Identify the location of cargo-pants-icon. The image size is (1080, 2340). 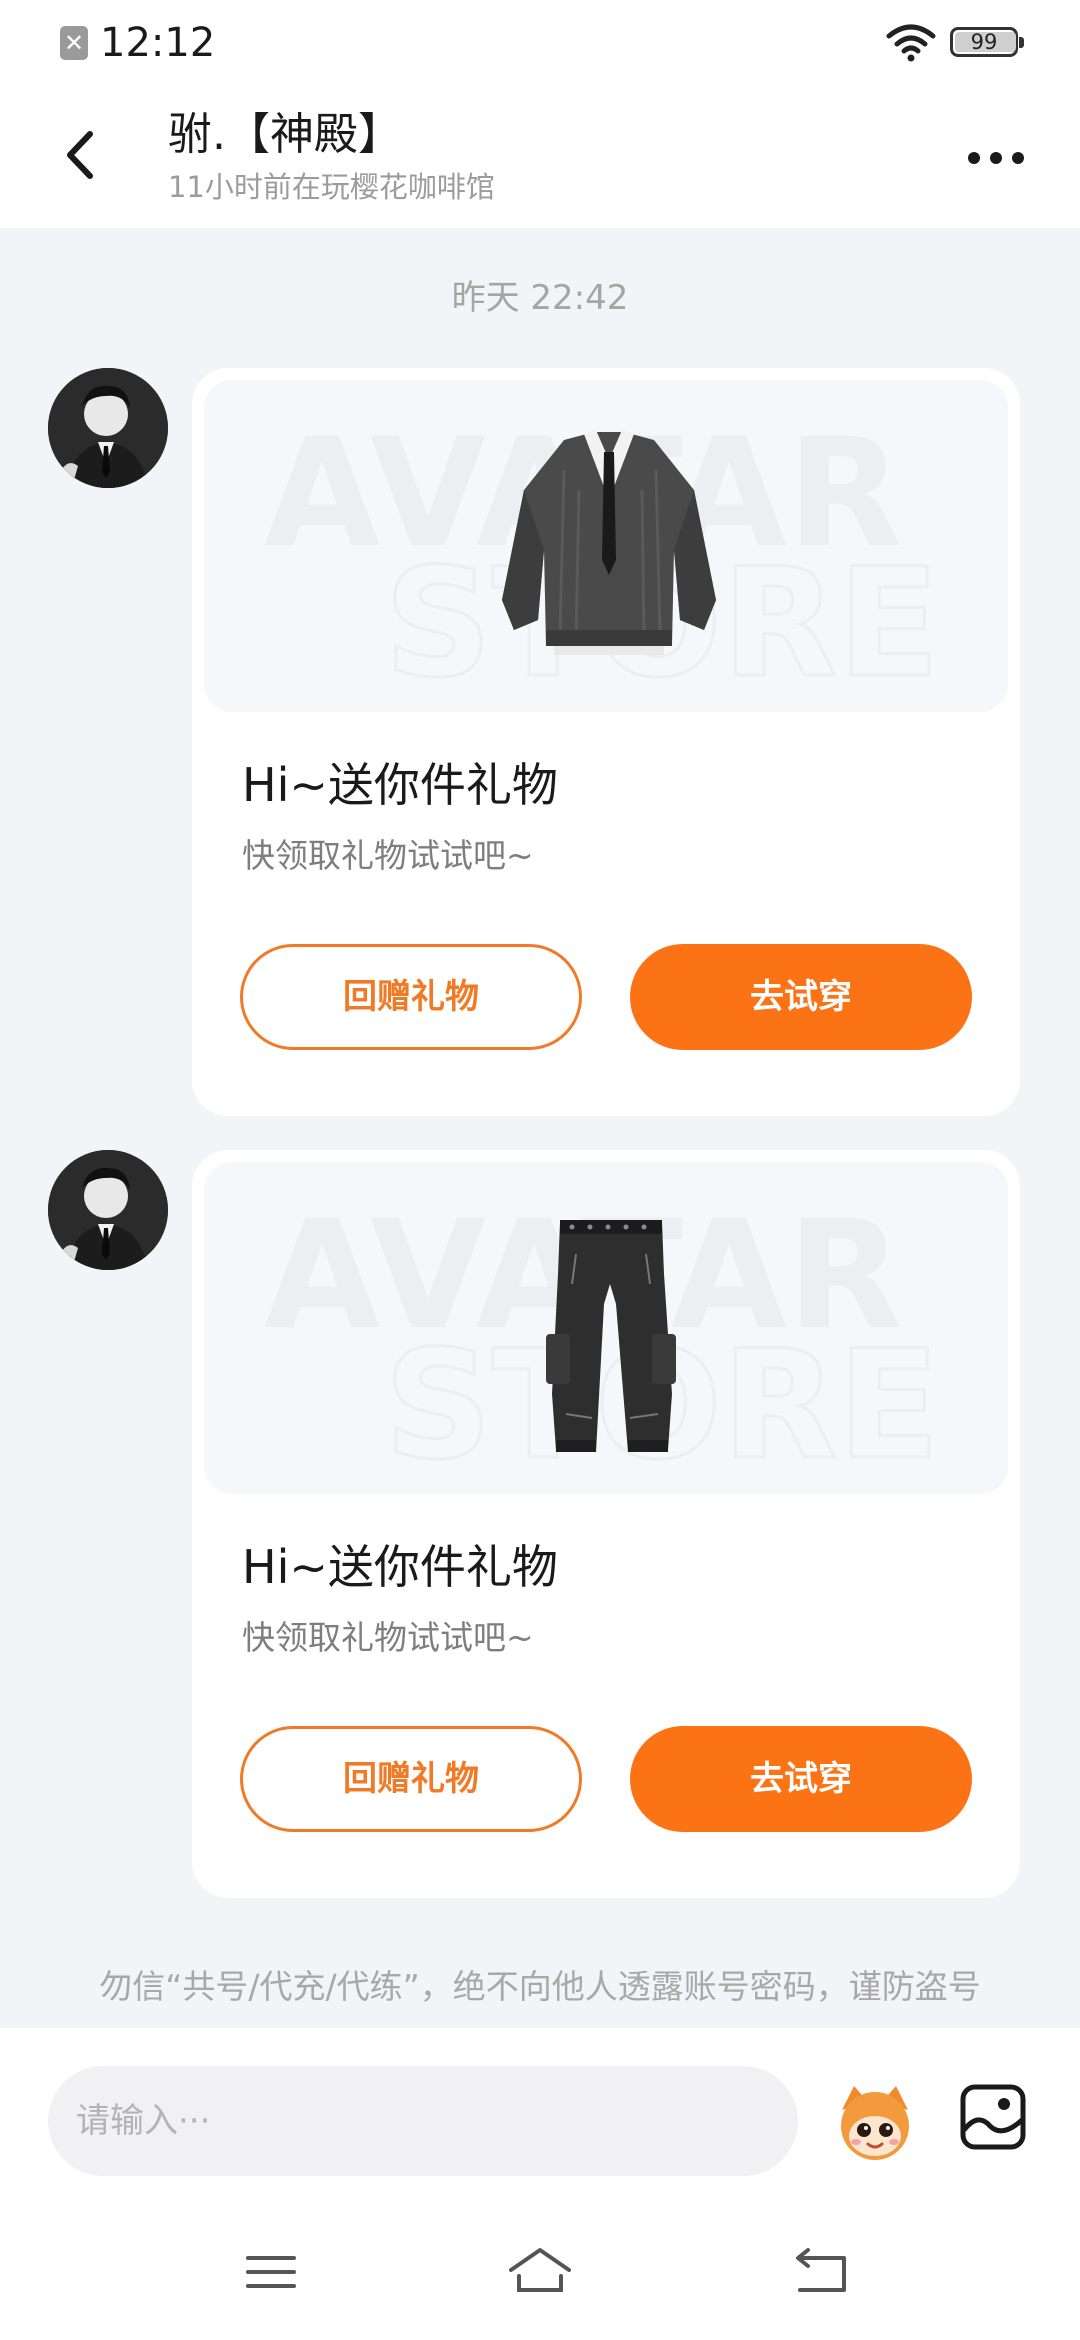
(611, 1336).